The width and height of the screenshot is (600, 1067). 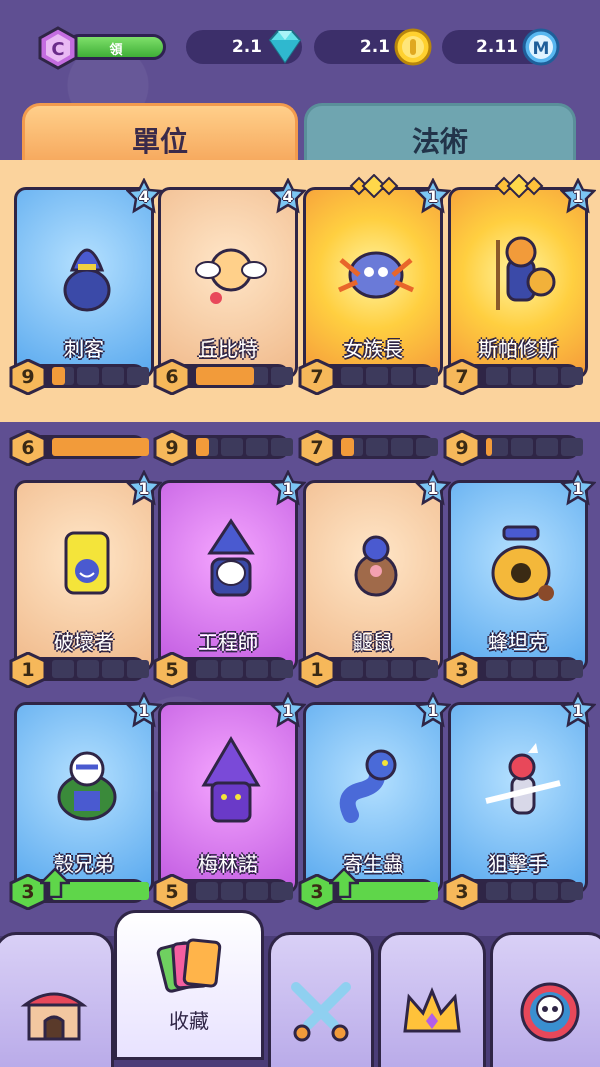 I want to click on barrel-icon, so click(x=87, y=563).